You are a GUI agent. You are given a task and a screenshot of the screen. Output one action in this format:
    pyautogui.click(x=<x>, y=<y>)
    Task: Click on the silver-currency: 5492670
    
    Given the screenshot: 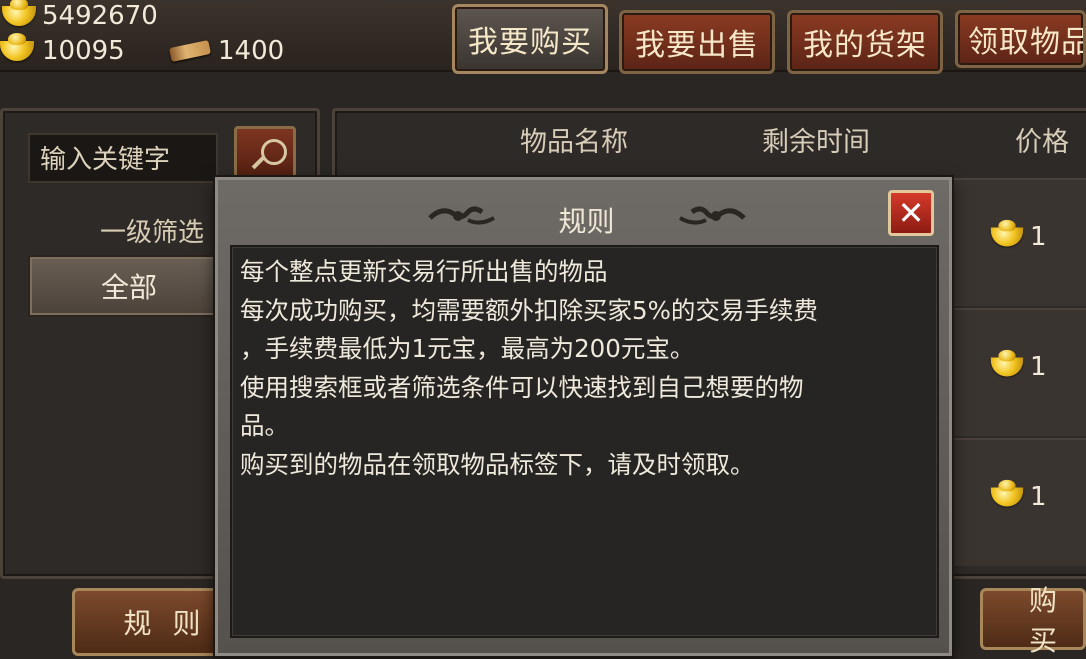 What is the action you would take?
    pyautogui.click(x=79, y=16)
    